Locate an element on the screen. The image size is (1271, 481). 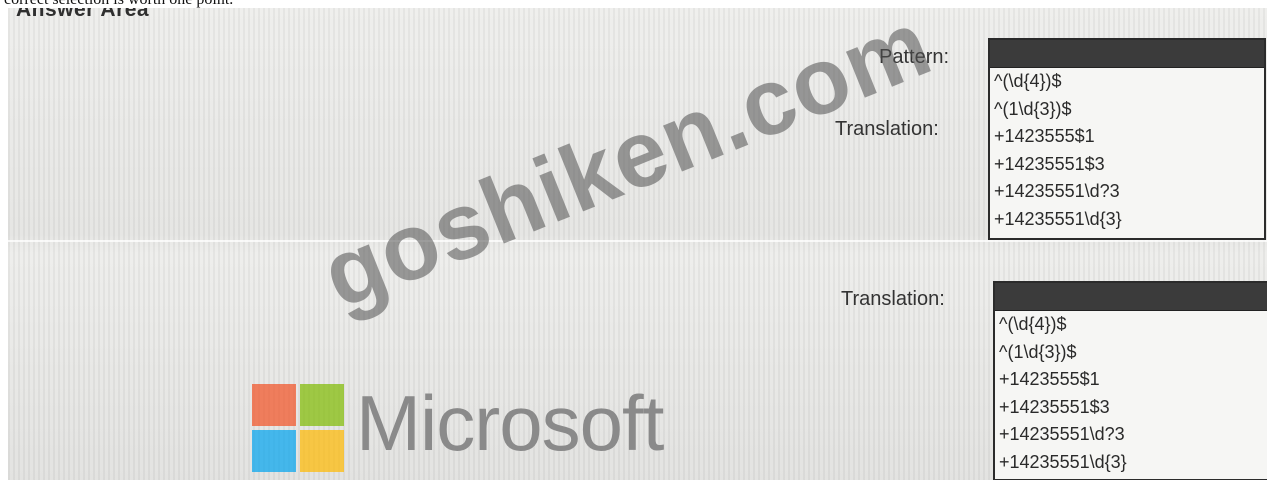
translation-option: +14235551$3 is located at coordinates (1131, 408).